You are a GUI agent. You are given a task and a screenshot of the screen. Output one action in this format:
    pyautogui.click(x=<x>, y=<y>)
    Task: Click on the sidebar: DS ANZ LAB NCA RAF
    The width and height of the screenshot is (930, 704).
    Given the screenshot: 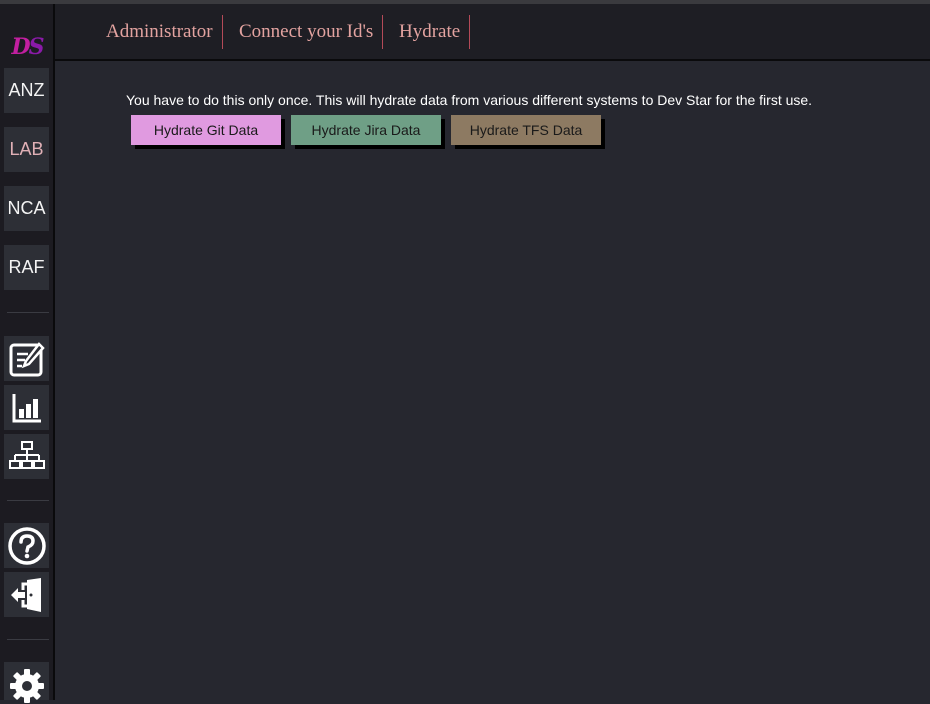 What is the action you would take?
    pyautogui.click(x=27, y=353)
    